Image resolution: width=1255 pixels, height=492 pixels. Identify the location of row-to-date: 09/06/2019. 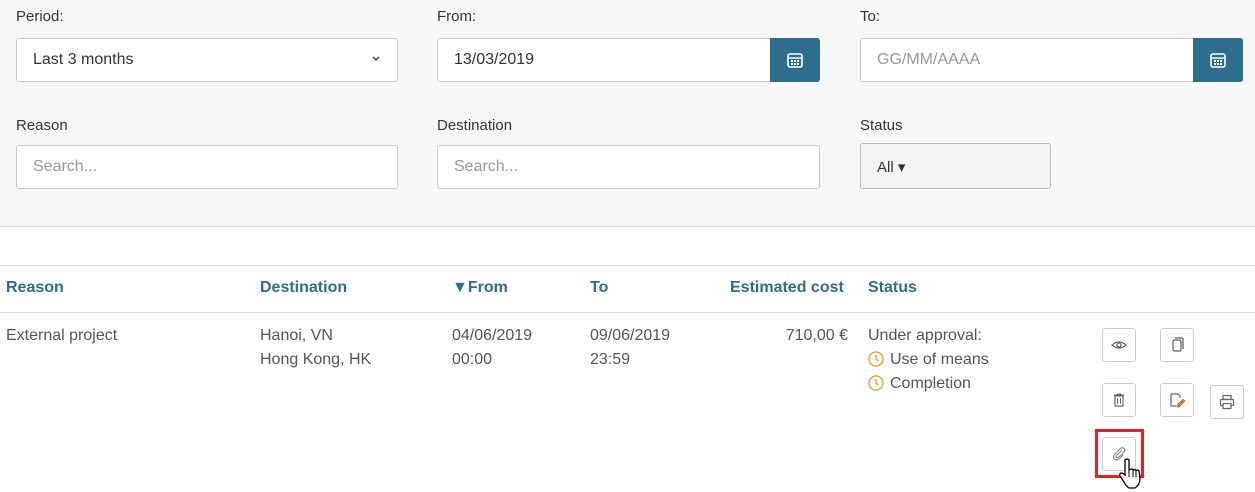
(630, 335).